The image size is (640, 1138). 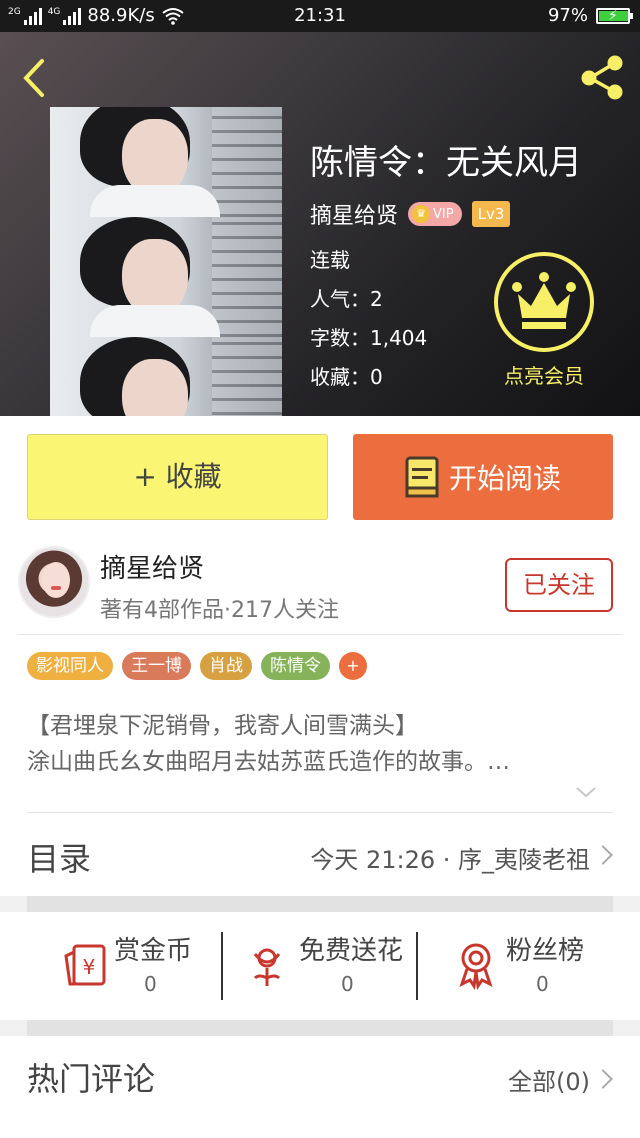 I want to click on tag-item: 王一博, so click(x=156, y=666).